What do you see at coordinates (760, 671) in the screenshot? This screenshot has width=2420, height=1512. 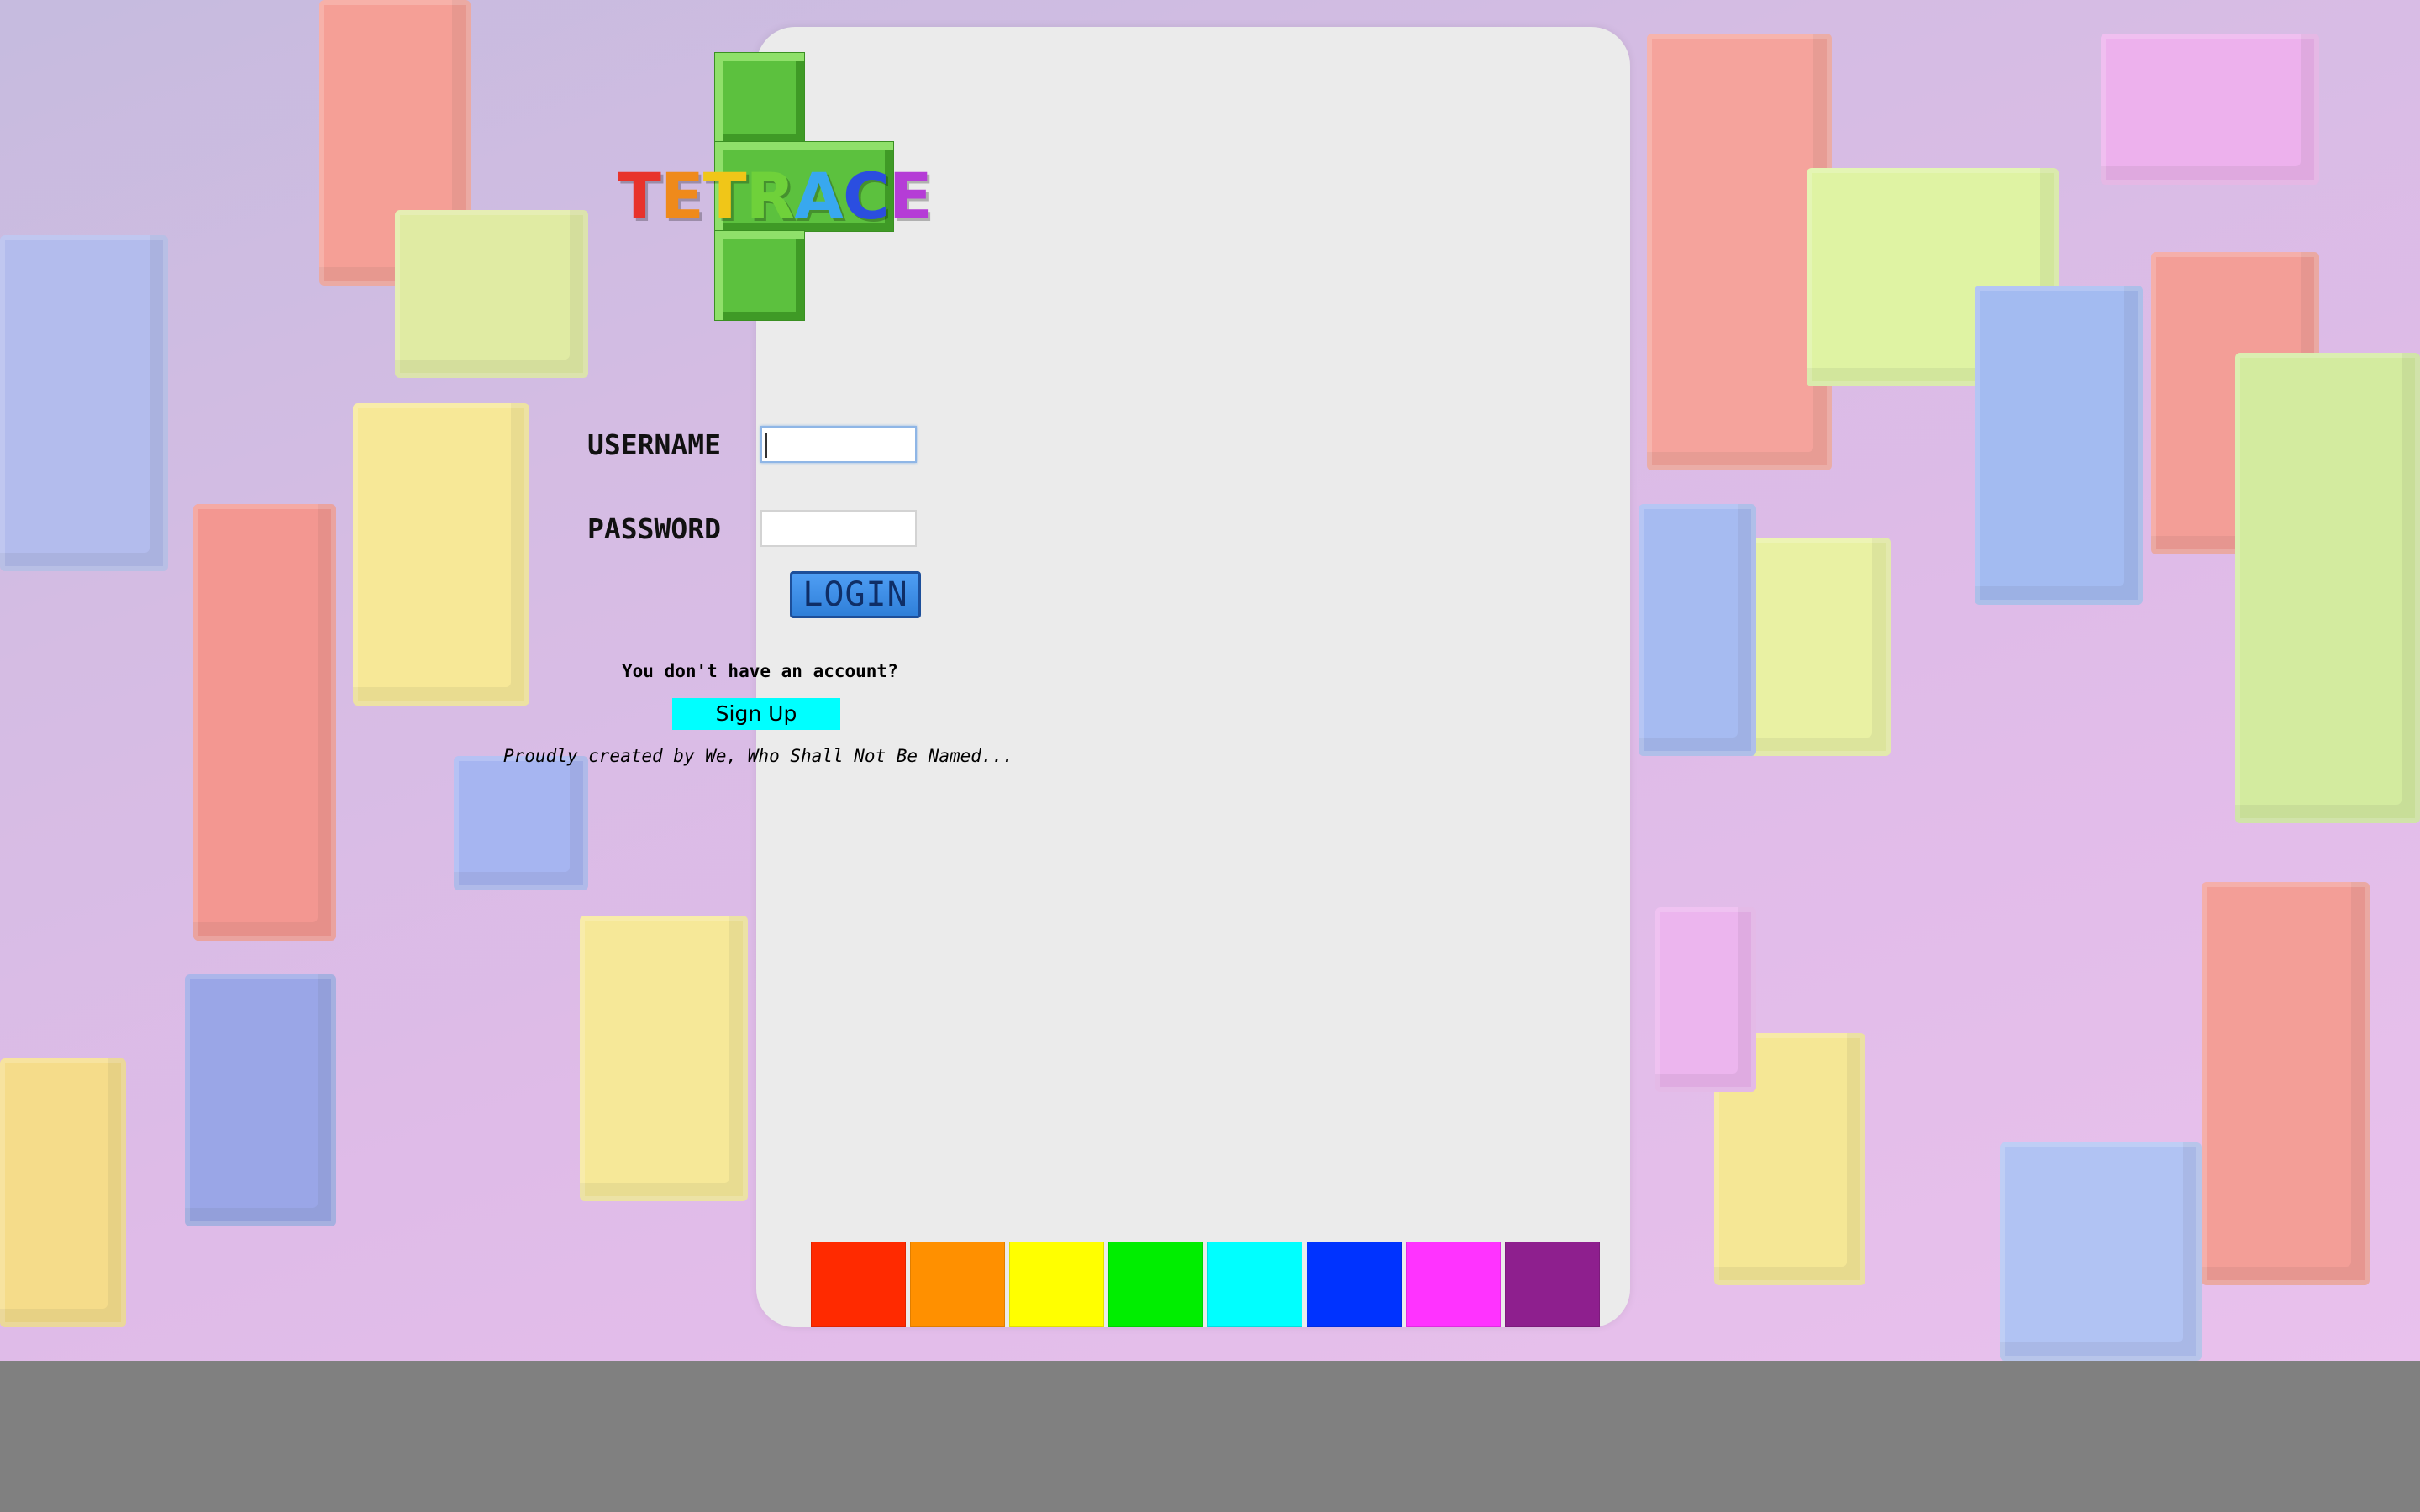 I see `no-account-prompt: You don't have an account?` at bounding box center [760, 671].